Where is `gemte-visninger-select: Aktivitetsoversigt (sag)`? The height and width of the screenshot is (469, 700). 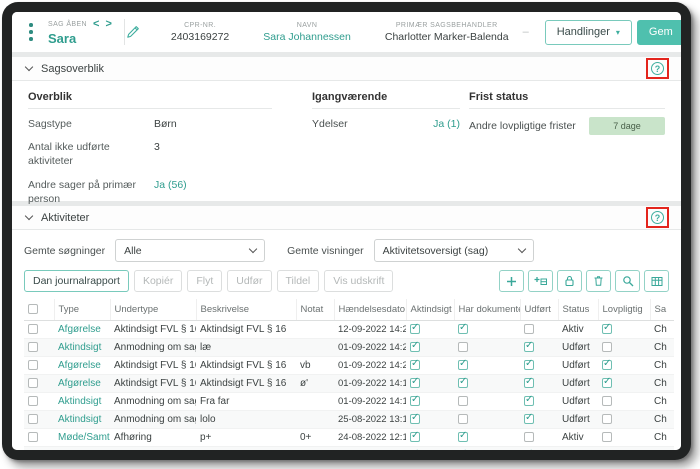
gemte-visninger-select: Aktivitetsoversigt (sag) is located at coordinates (453, 250).